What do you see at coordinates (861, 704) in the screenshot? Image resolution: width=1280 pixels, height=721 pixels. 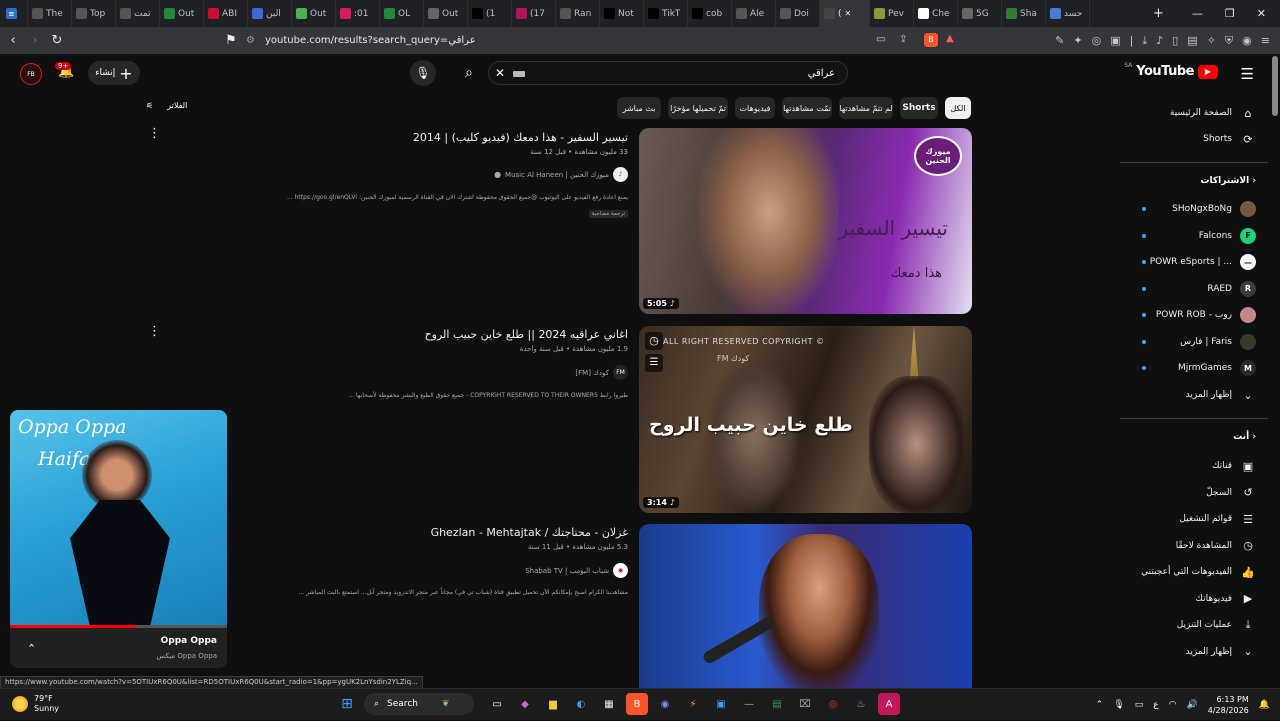 I see `steam-icon: ♨` at bounding box center [861, 704].